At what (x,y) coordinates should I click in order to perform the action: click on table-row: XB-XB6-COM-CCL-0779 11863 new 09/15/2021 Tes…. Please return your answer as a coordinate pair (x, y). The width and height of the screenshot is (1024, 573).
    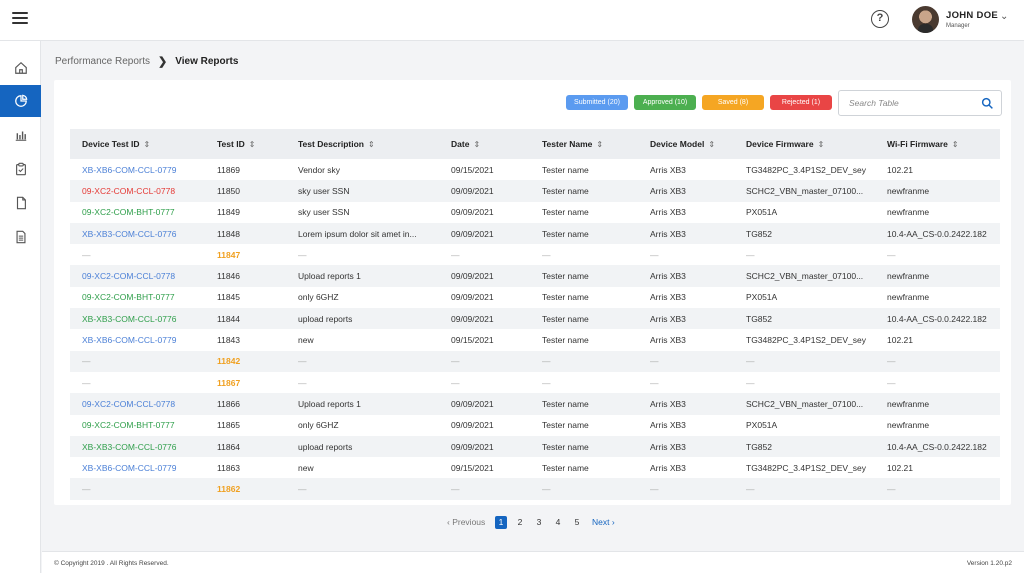
    Looking at the image, I should click on (535, 467).